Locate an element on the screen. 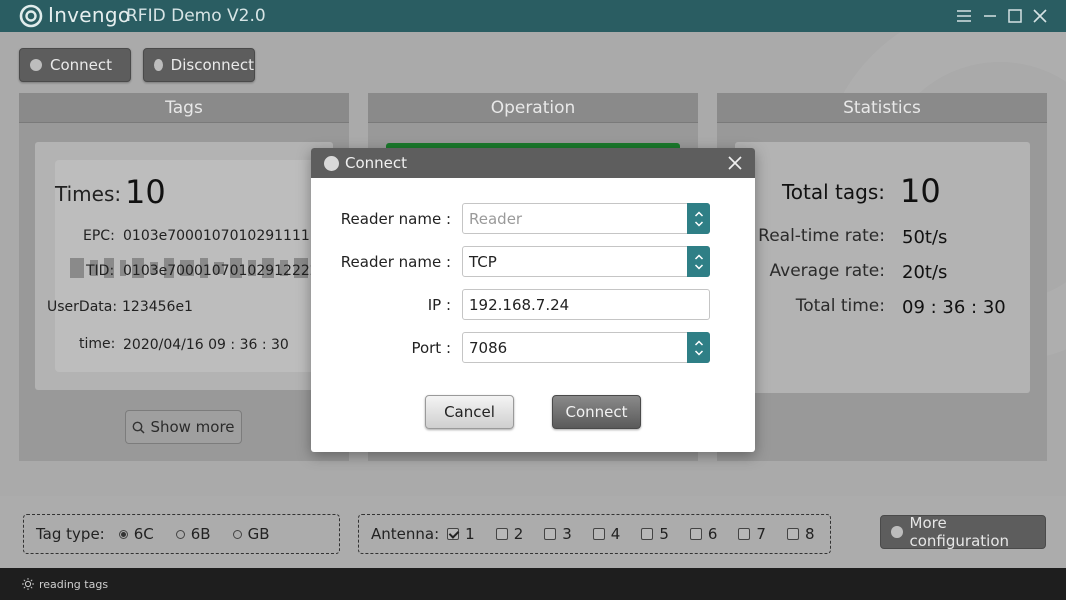  userdata-value: 123456e1 is located at coordinates (157, 307).